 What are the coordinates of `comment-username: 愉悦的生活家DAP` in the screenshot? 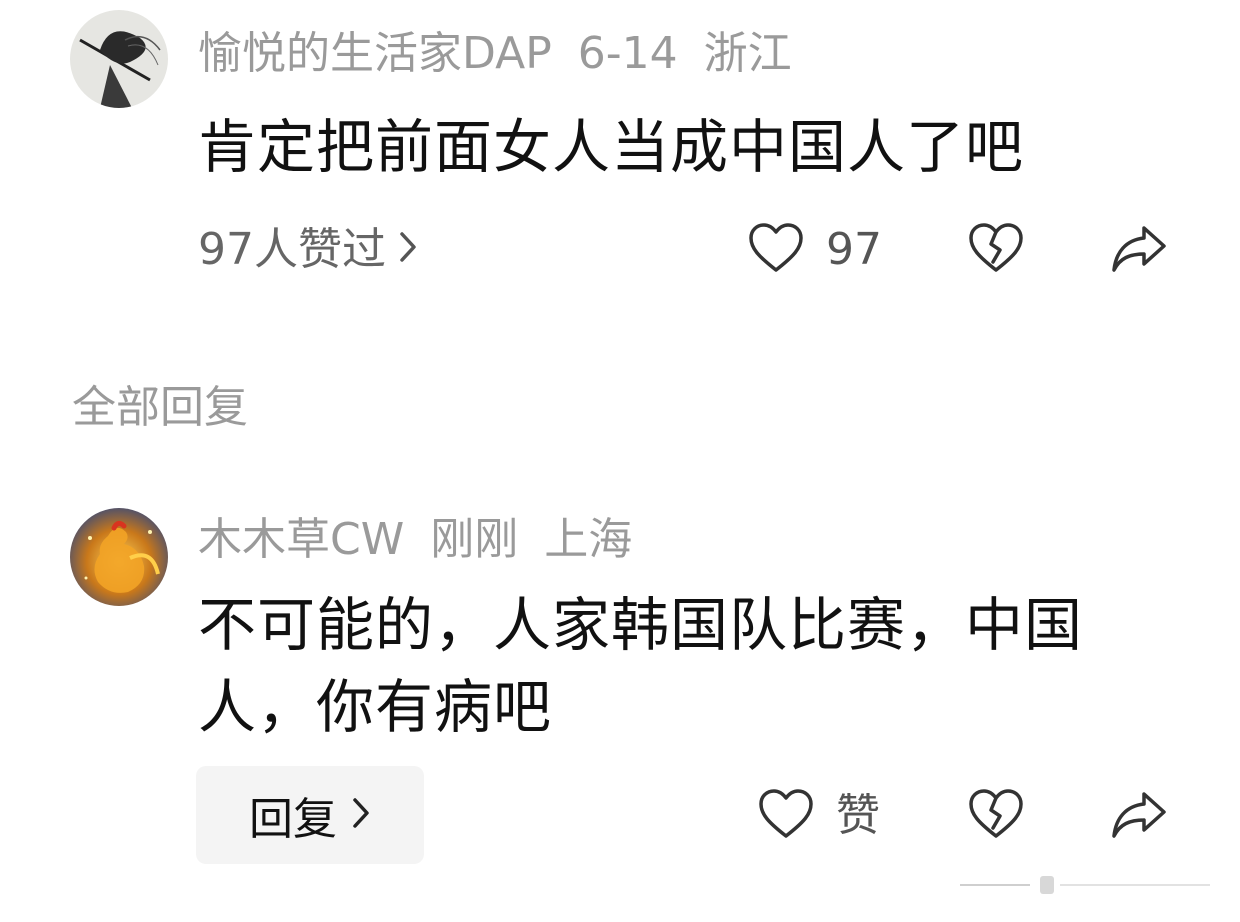 It's located at (375, 53).